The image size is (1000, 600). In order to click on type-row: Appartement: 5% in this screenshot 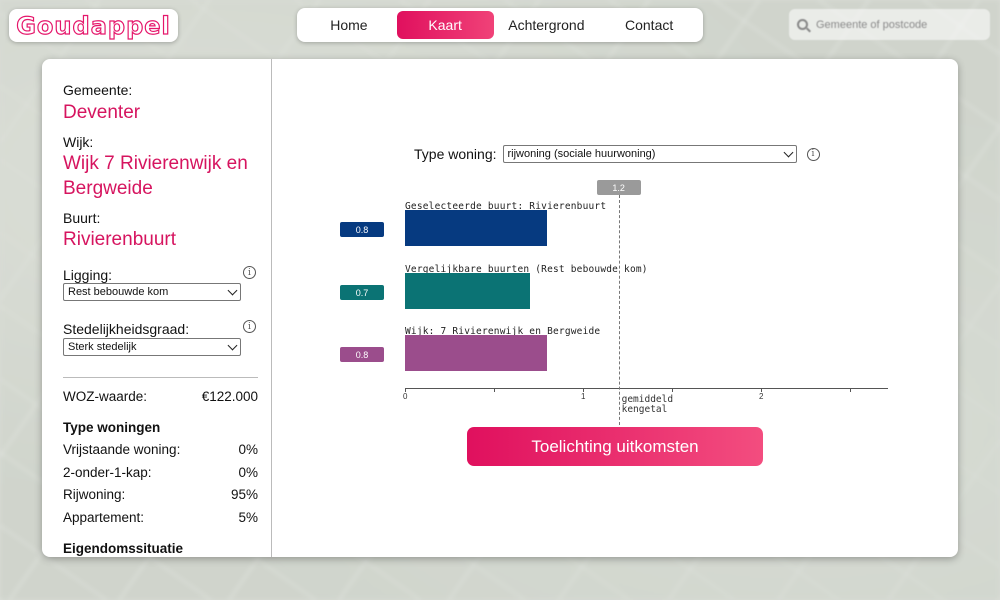, I will do `click(160, 517)`.